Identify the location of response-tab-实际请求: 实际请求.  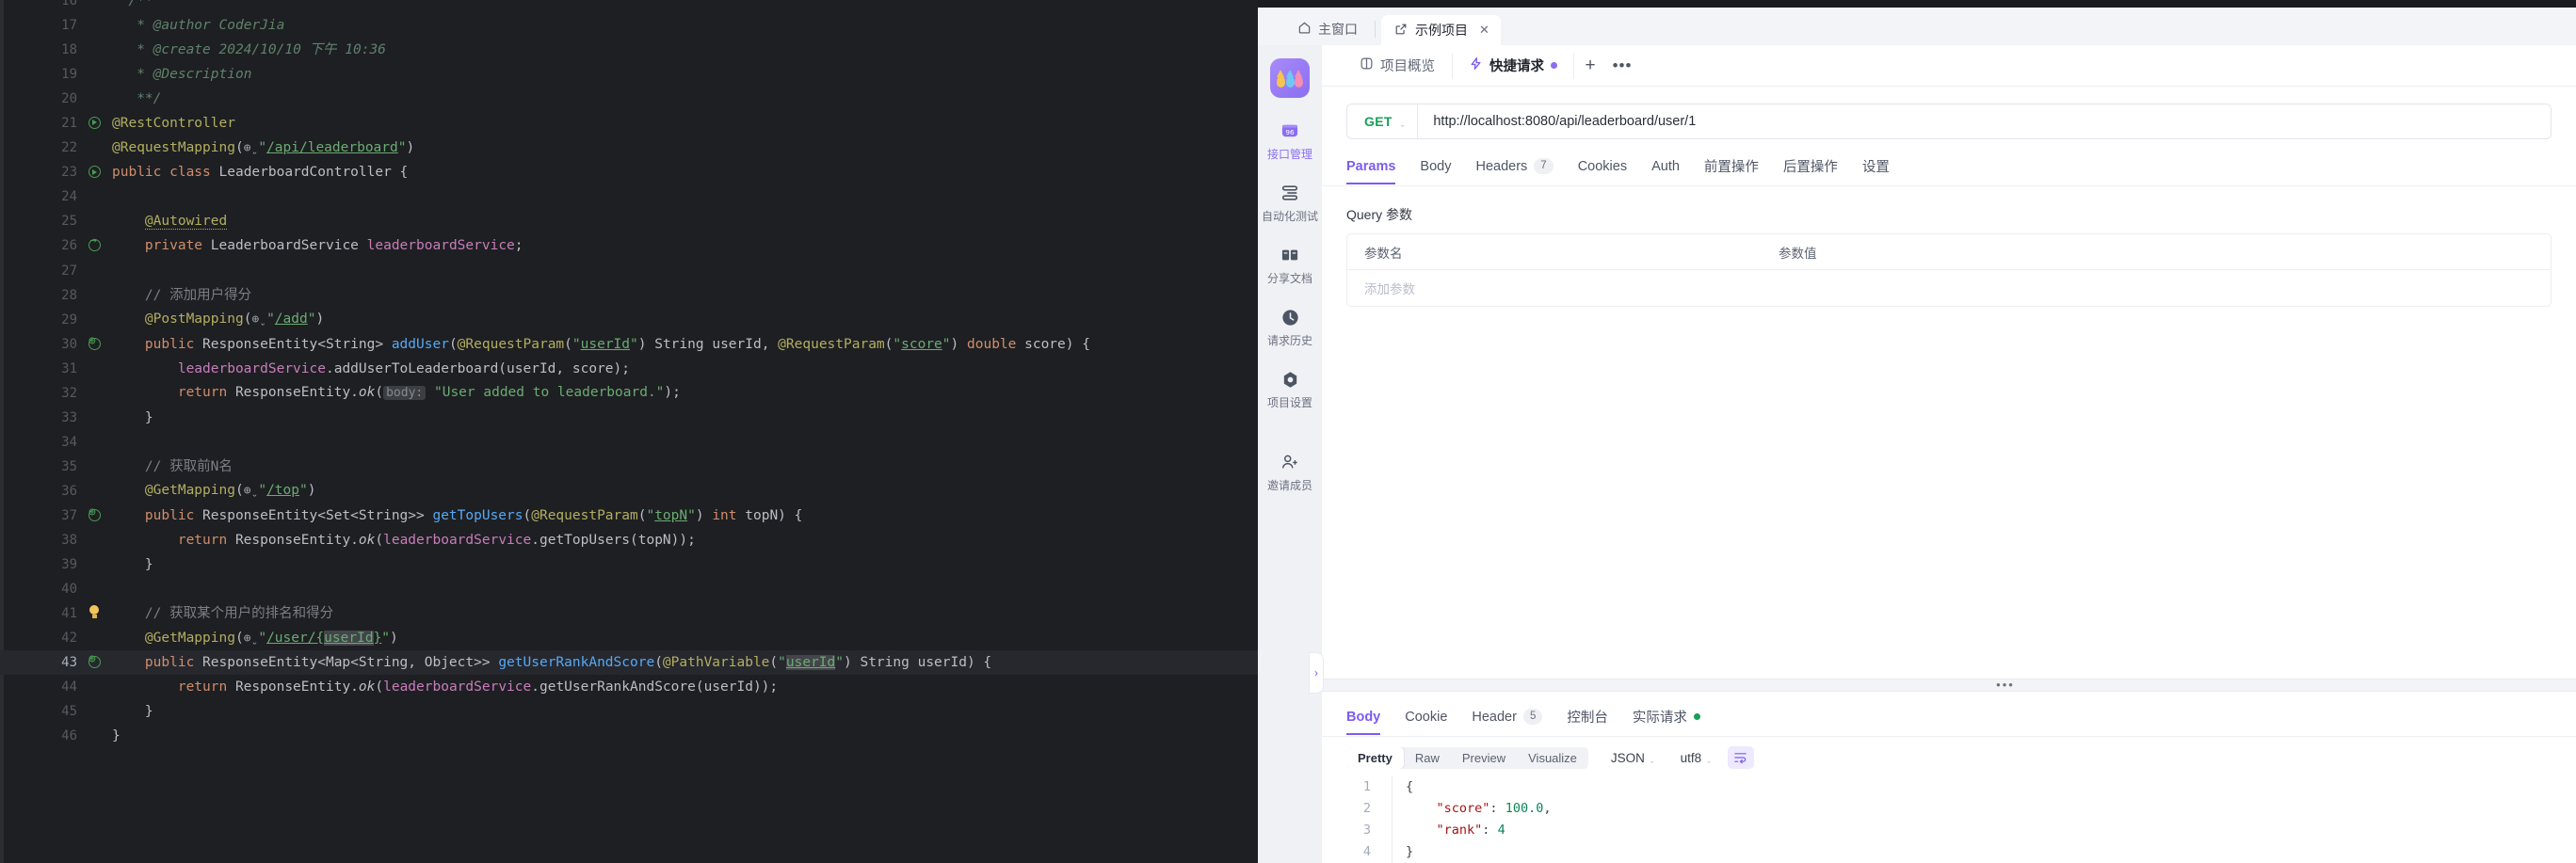
(1666, 718).